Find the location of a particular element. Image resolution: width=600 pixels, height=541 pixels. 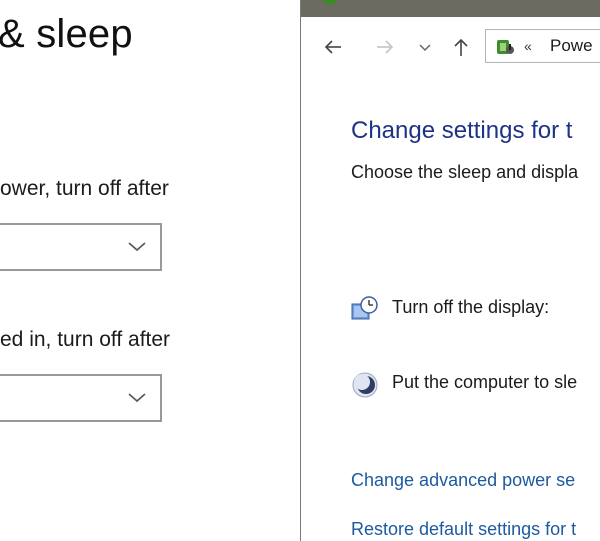

window-titlebar is located at coordinates (450, 8).